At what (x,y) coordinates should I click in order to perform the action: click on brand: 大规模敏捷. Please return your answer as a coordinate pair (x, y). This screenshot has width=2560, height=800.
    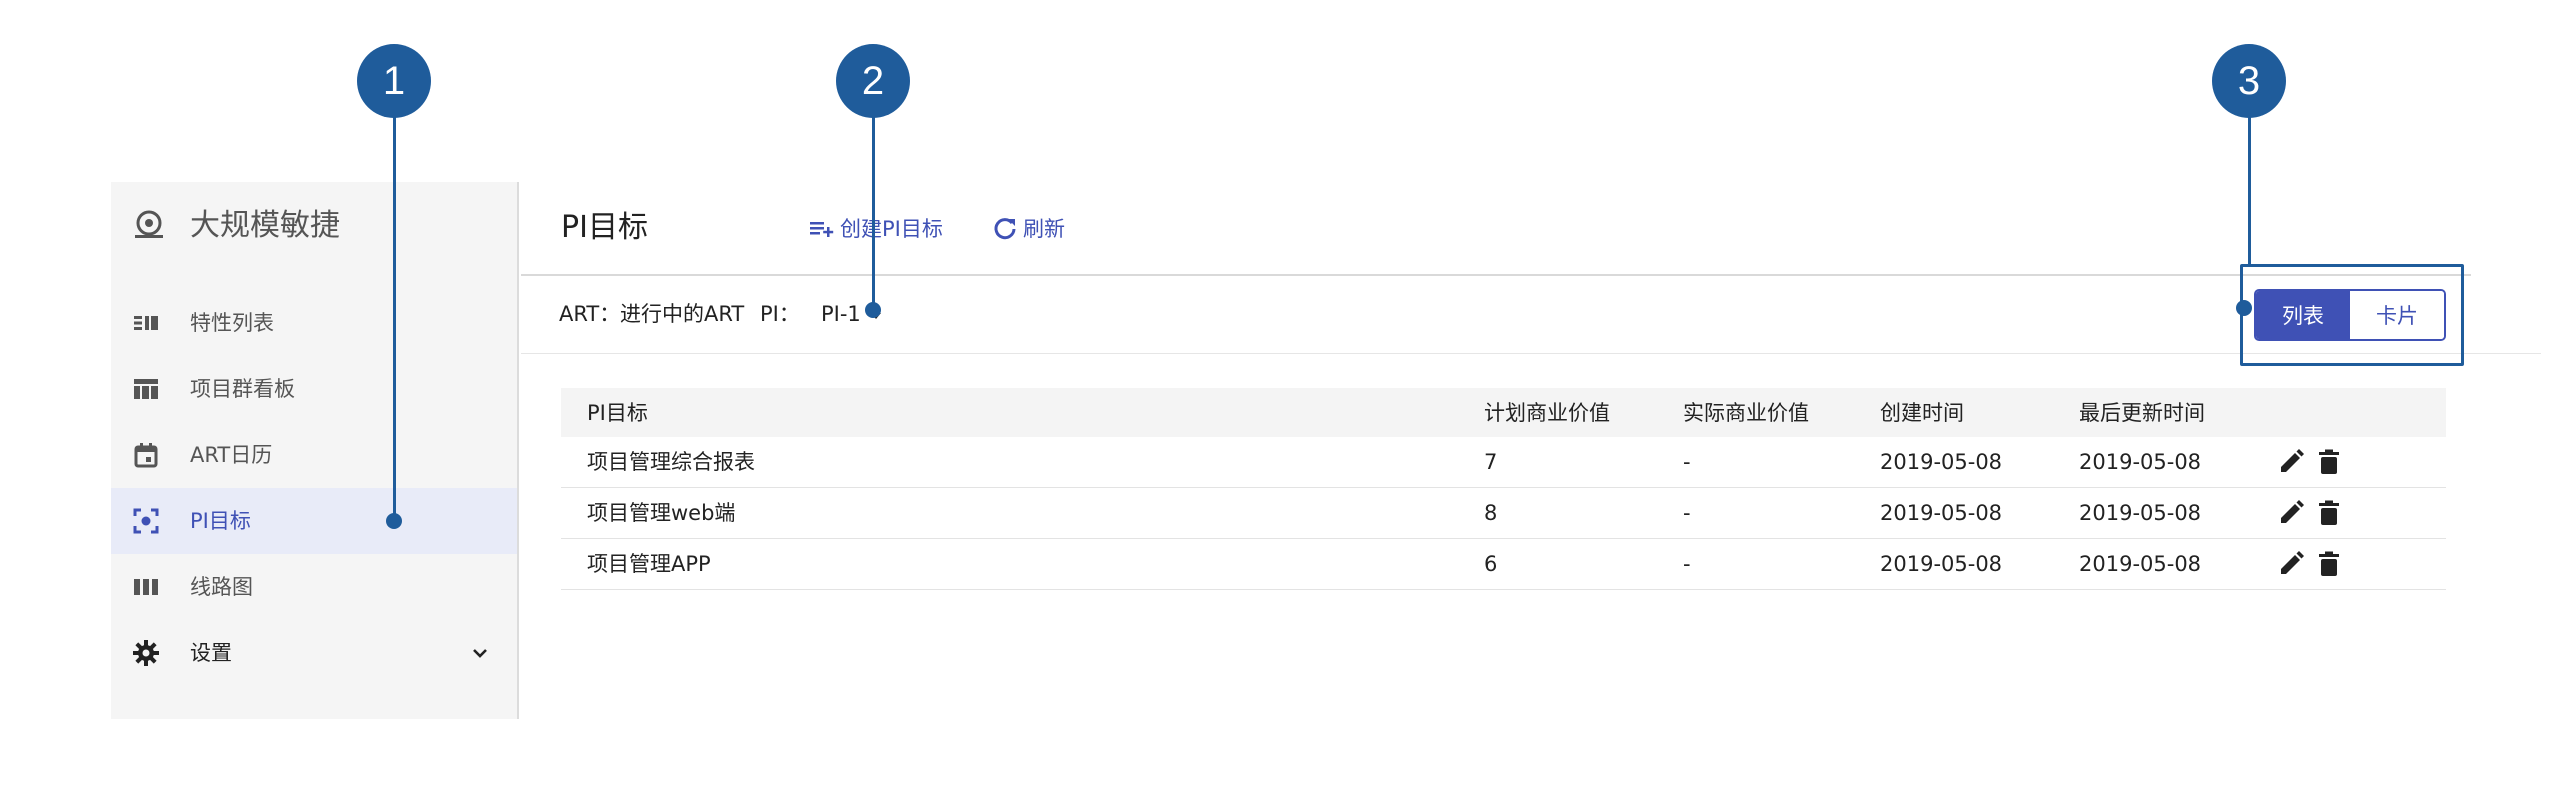
    Looking at the image, I should click on (314, 226).